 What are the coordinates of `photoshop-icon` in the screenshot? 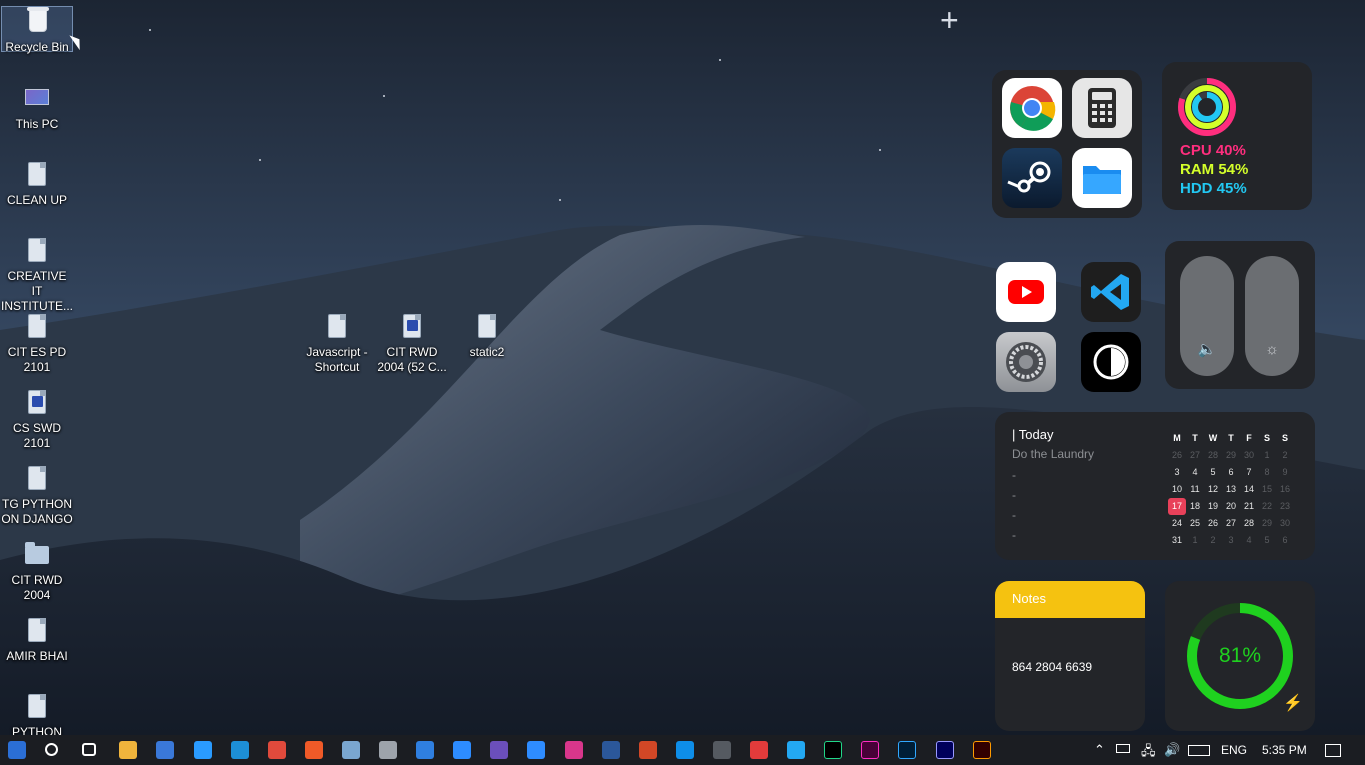 It's located at (907, 750).